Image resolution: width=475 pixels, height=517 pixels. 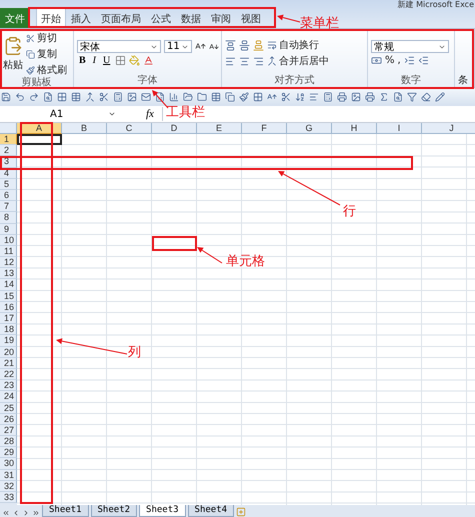 I want to click on next-sheet-icon, so click(x=26, y=513).